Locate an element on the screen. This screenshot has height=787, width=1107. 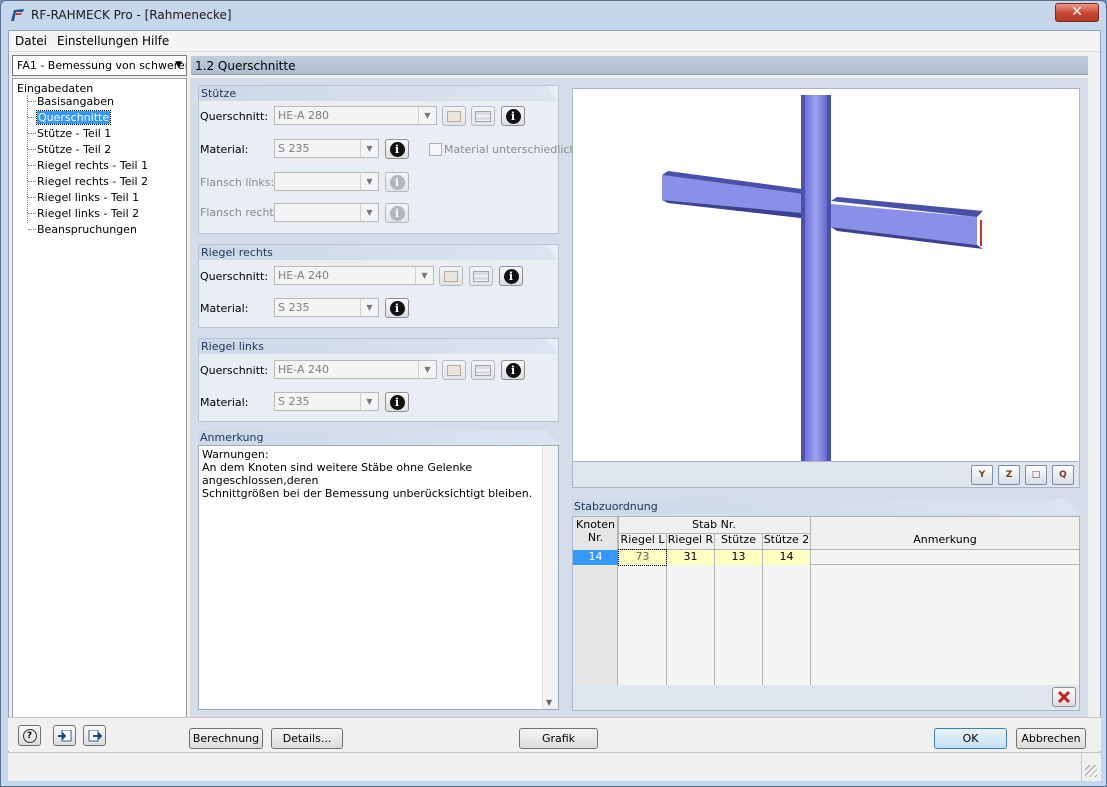
tree-item-stuetze-teil-1: Stütze - Teil 1 is located at coordinates (74, 133).